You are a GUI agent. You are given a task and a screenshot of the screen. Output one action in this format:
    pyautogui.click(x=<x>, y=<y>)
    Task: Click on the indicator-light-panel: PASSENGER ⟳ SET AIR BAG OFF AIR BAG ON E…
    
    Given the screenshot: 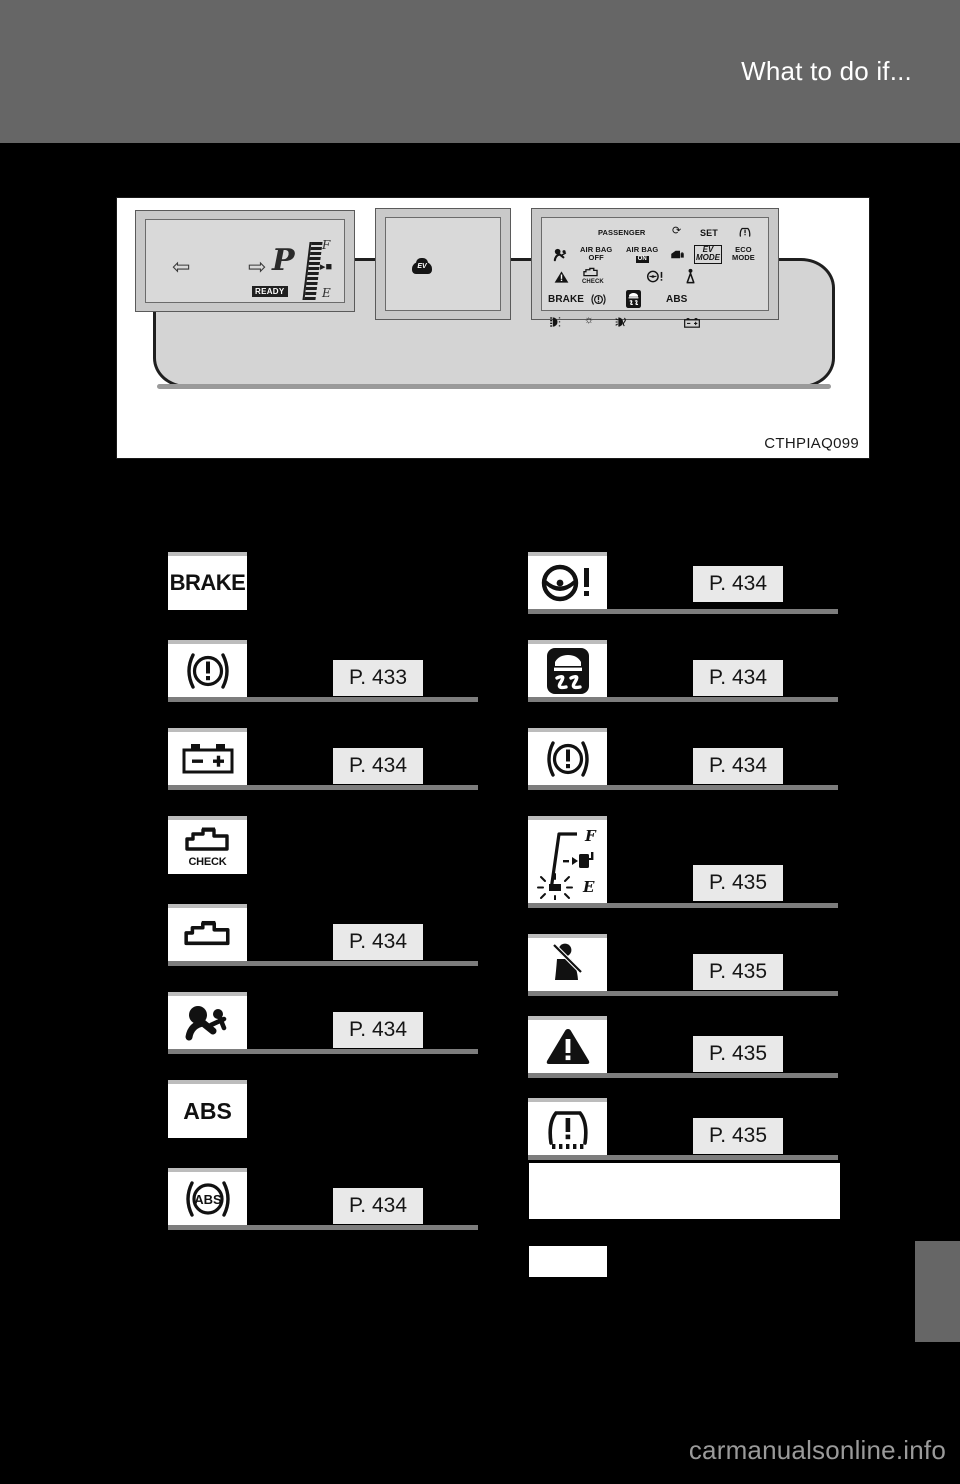 What is the action you would take?
    pyautogui.click(x=655, y=268)
    